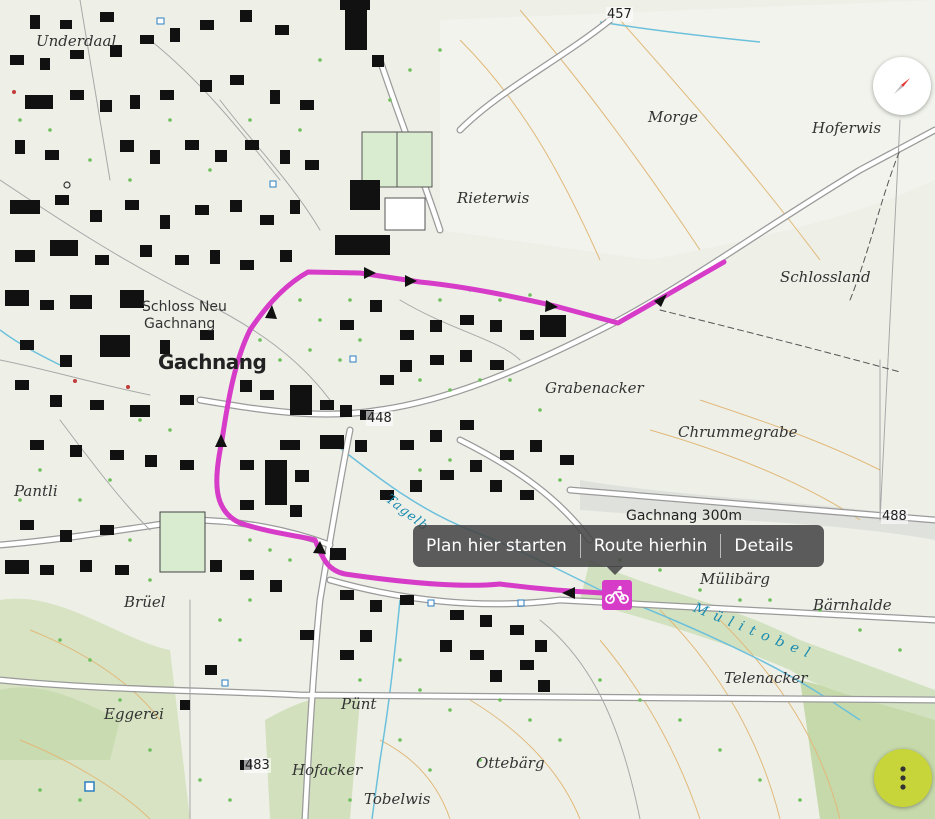  I want to click on place-label-ottebaerg: Ottebärg, so click(510, 763).